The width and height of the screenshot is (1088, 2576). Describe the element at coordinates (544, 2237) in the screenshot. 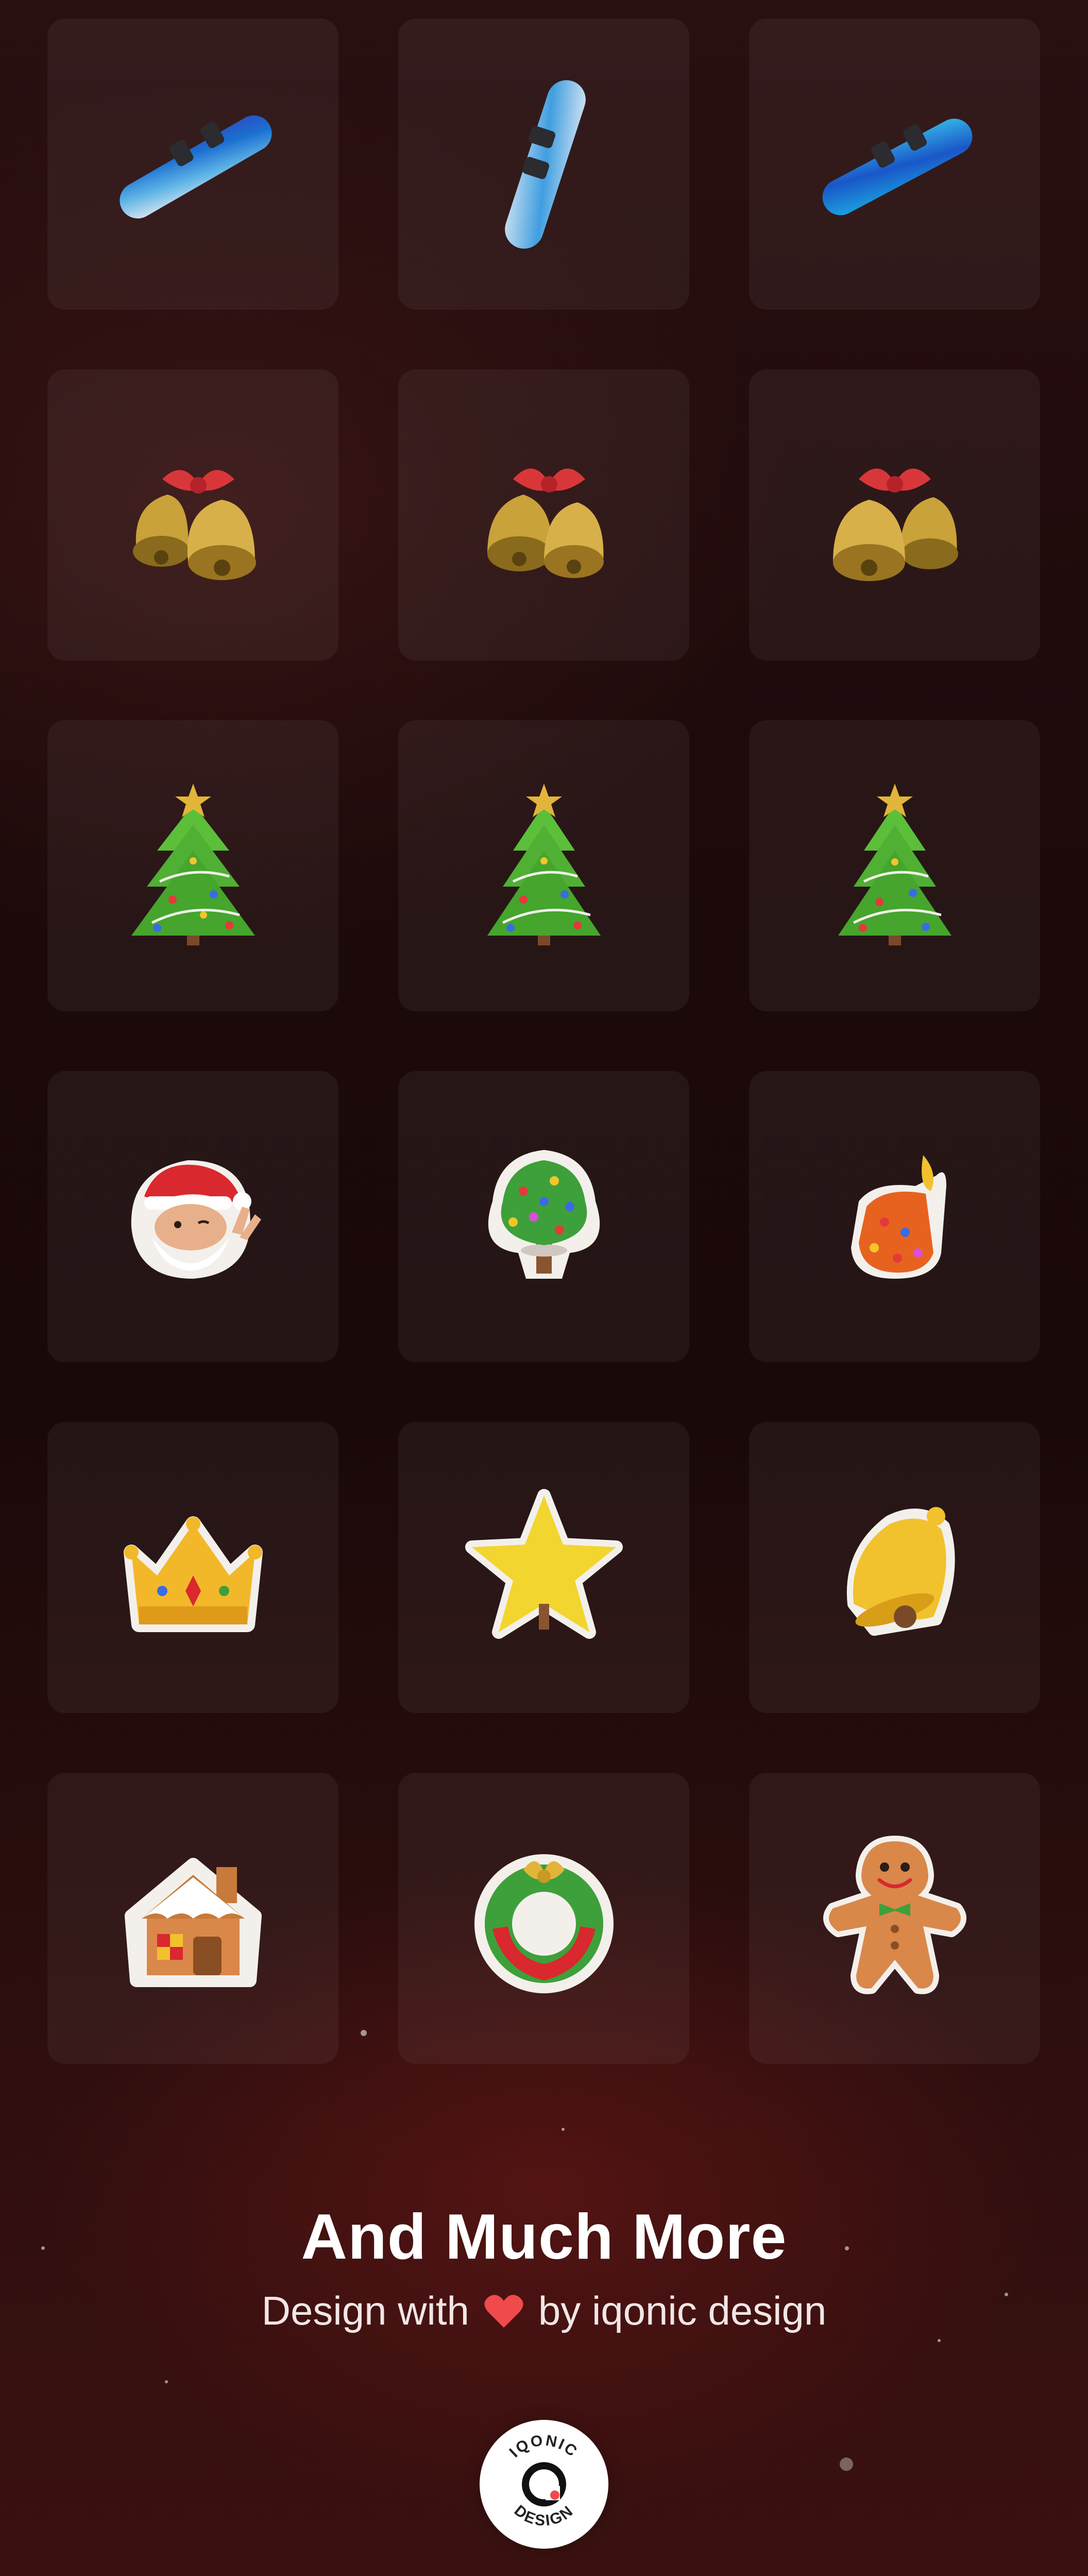

I see `footer-title: And Much More` at that location.